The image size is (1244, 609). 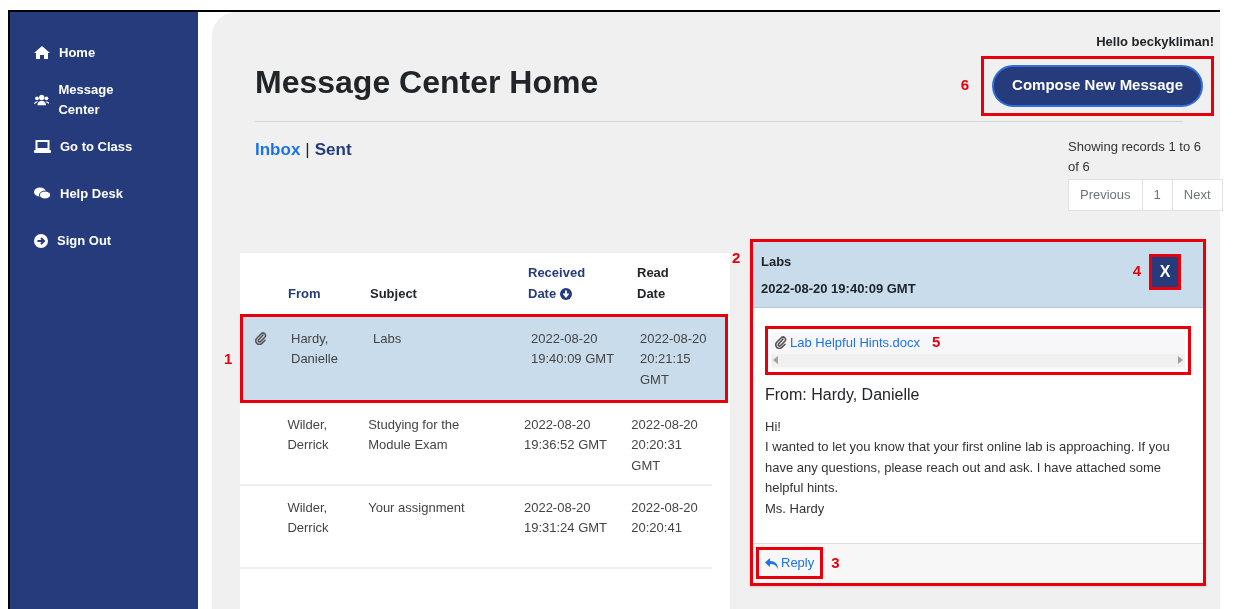 I want to click on sidebar-item: Sign Out, so click(x=89, y=240).